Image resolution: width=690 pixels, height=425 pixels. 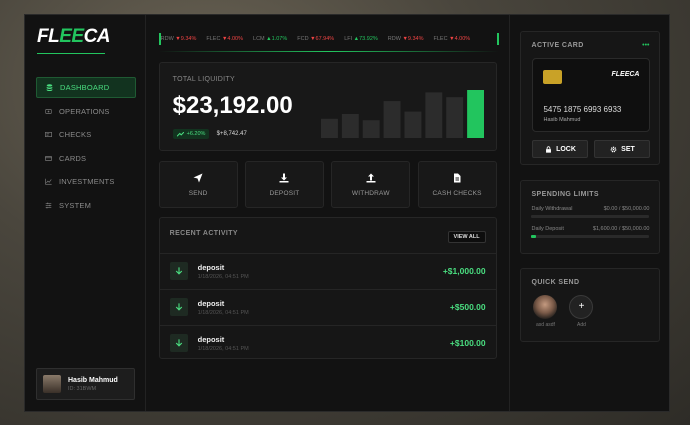 I want to click on quick-send-add: + Add, so click(x=581, y=311).